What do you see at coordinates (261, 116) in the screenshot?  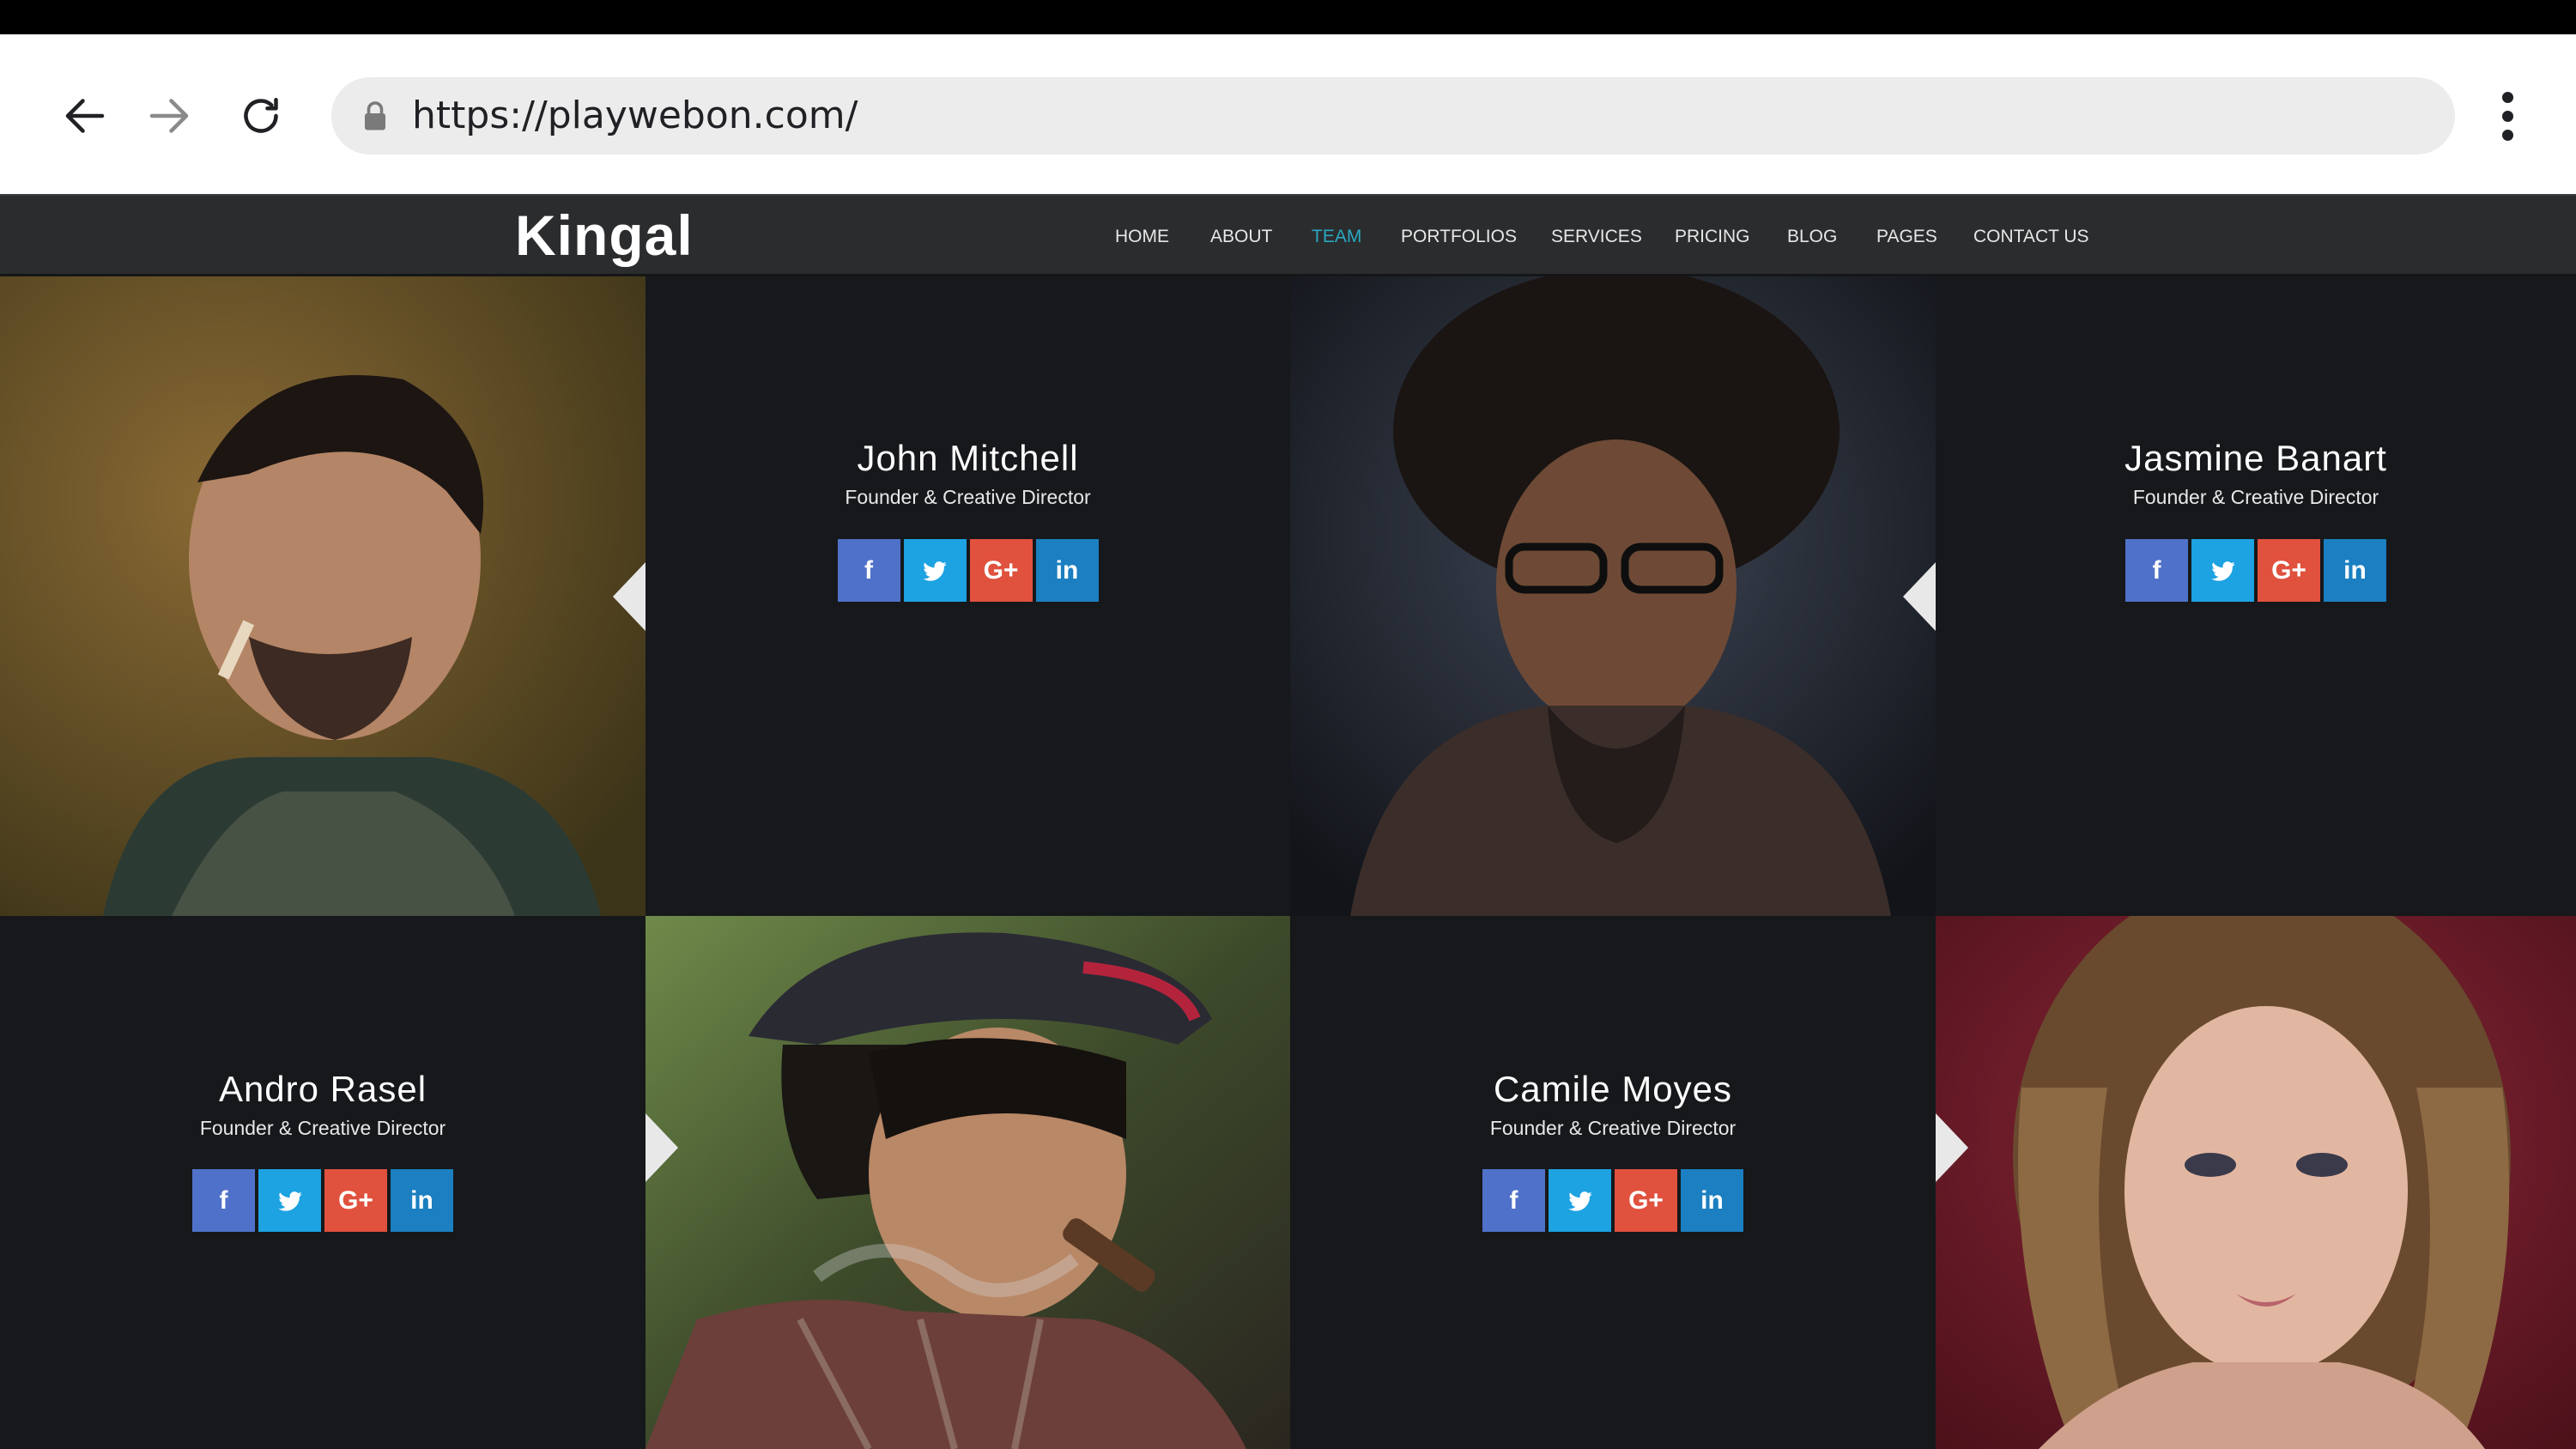 I see `reload-icon` at bounding box center [261, 116].